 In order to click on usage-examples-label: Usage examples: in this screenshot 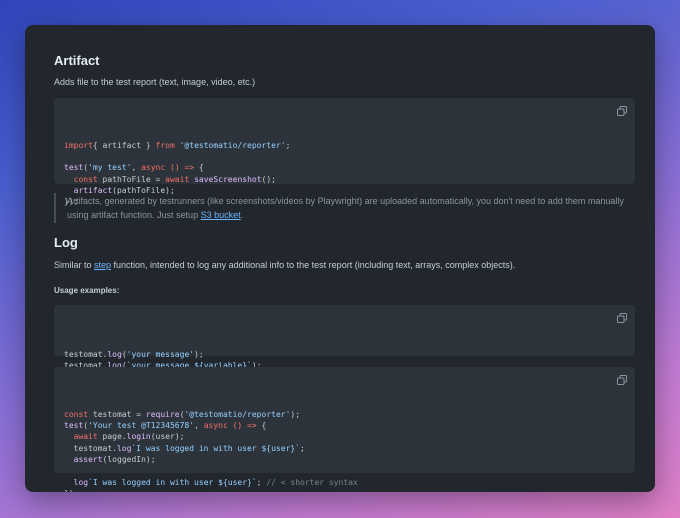, I will do `click(87, 290)`.